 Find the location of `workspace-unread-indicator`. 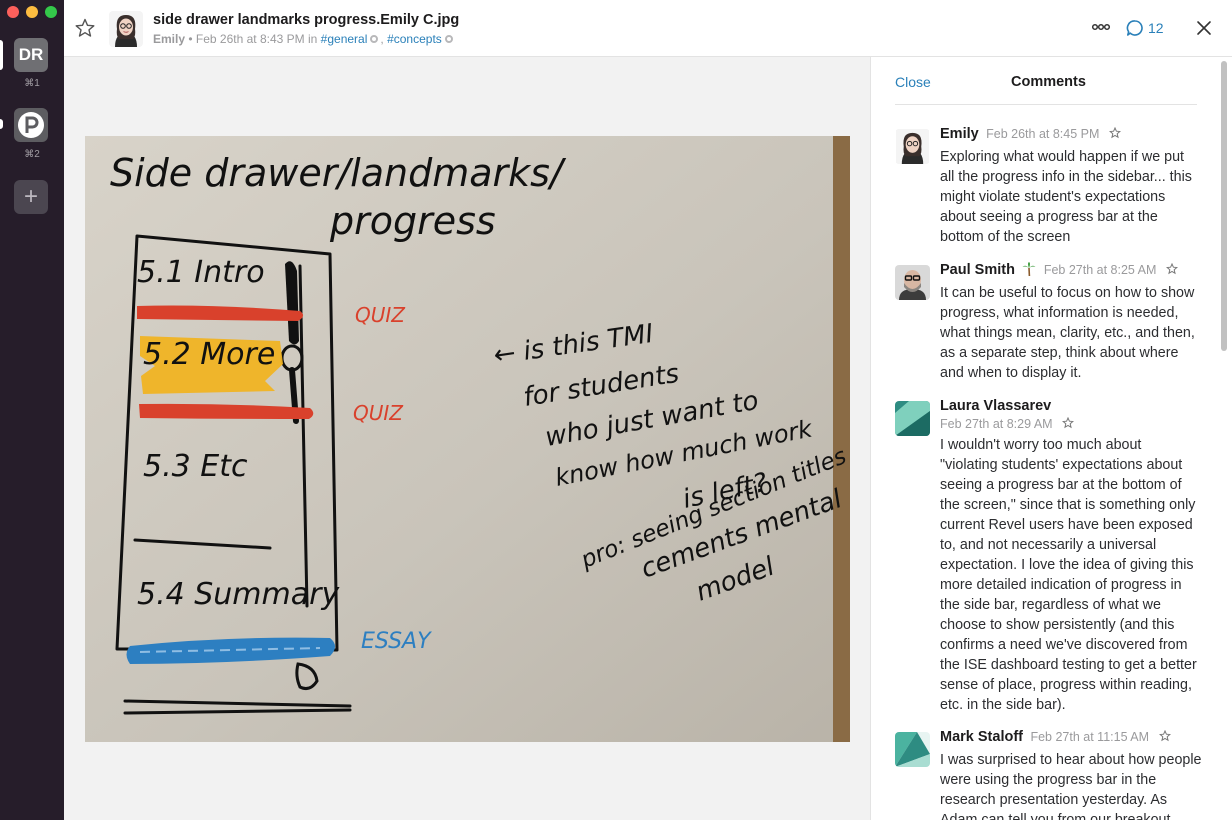

workspace-unread-indicator is located at coordinates (1, 124).